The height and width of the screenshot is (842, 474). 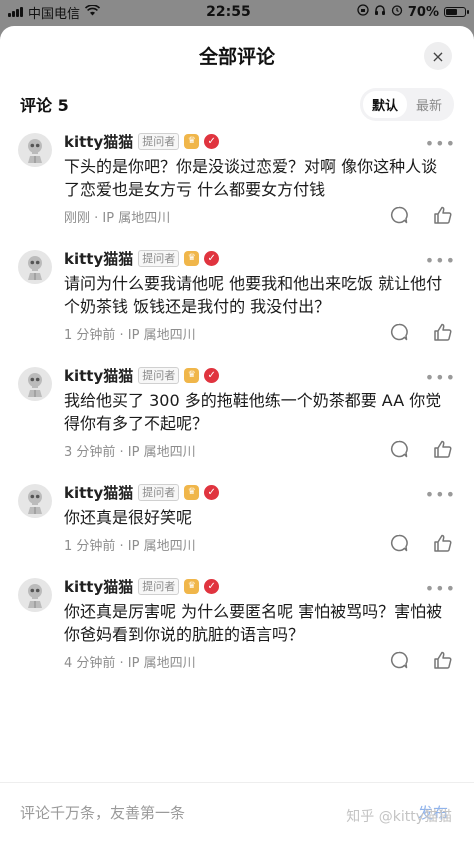 I want to click on comment-time-ip: 3 分钟前 · IP 属地四川, so click(x=130, y=452).